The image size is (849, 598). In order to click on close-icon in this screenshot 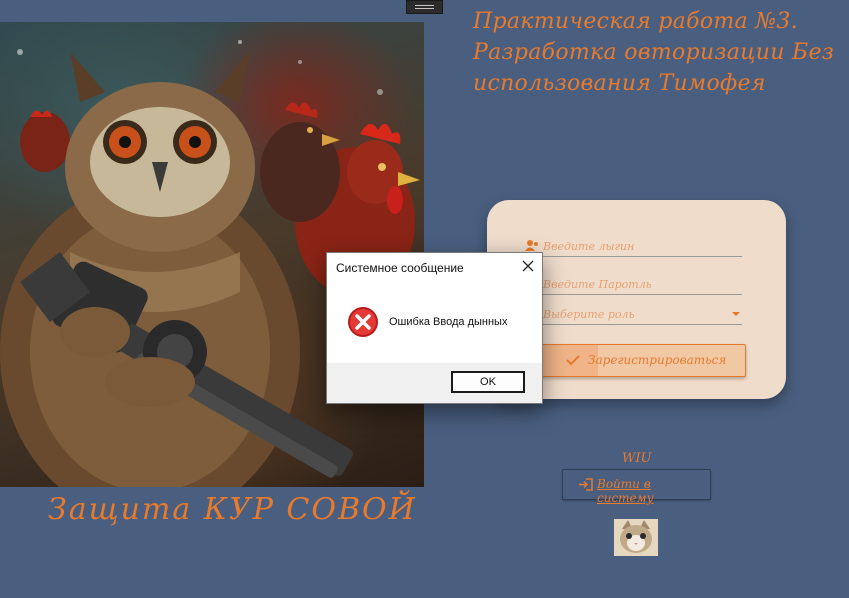, I will do `click(528, 266)`.